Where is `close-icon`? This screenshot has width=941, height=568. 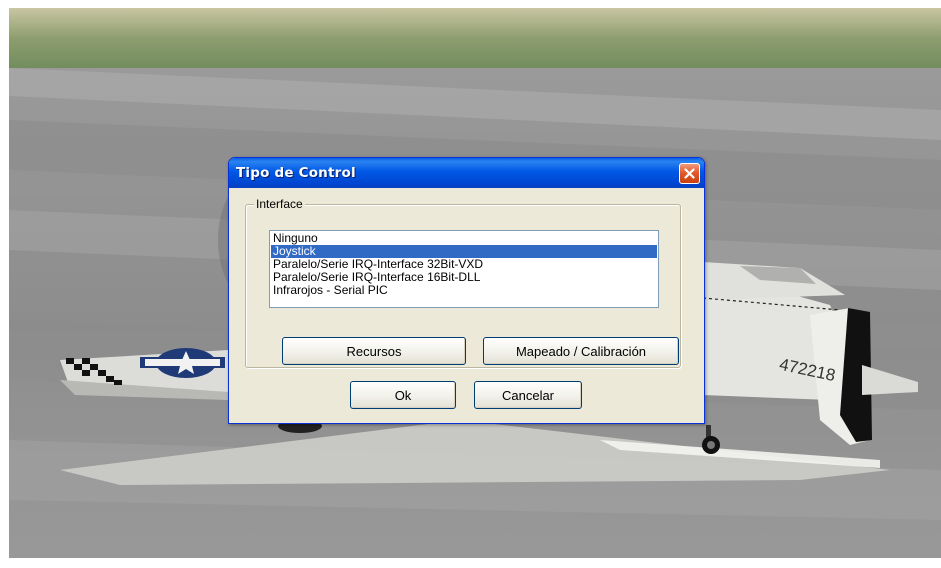 close-icon is located at coordinates (689, 173).